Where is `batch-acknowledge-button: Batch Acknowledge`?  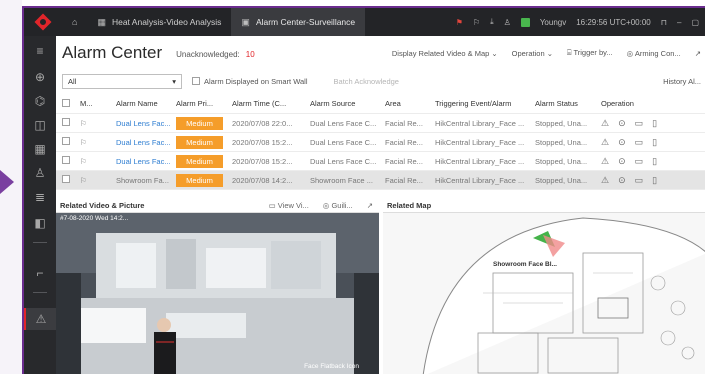
batch-acknowledge-button: Batch Acknowledge is located at coordinates (366, 81).